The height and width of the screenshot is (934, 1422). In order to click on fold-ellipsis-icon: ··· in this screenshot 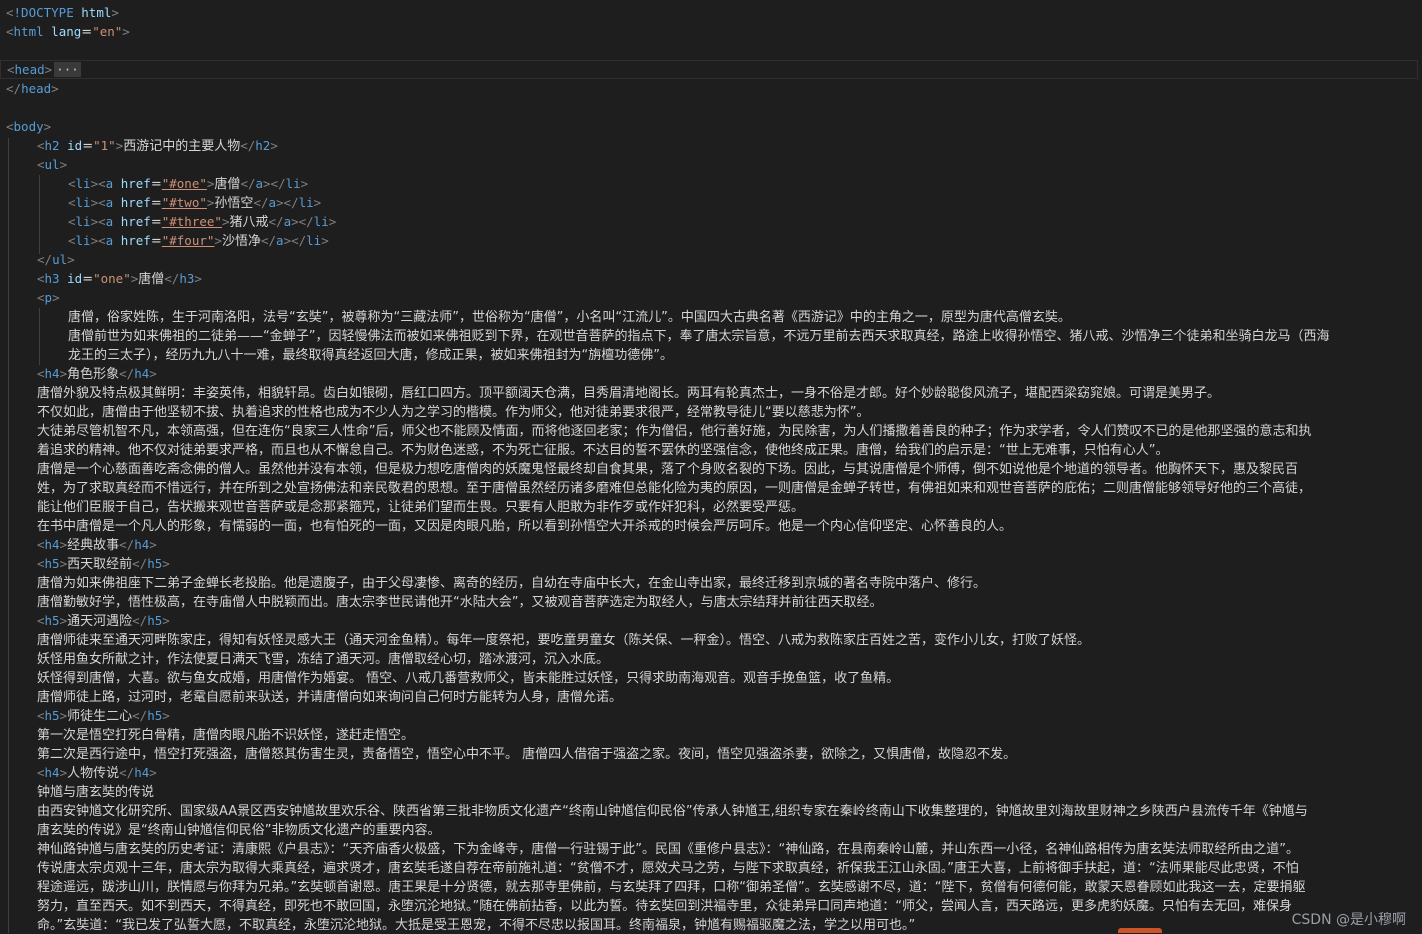, I will do `click(67, 69)`.